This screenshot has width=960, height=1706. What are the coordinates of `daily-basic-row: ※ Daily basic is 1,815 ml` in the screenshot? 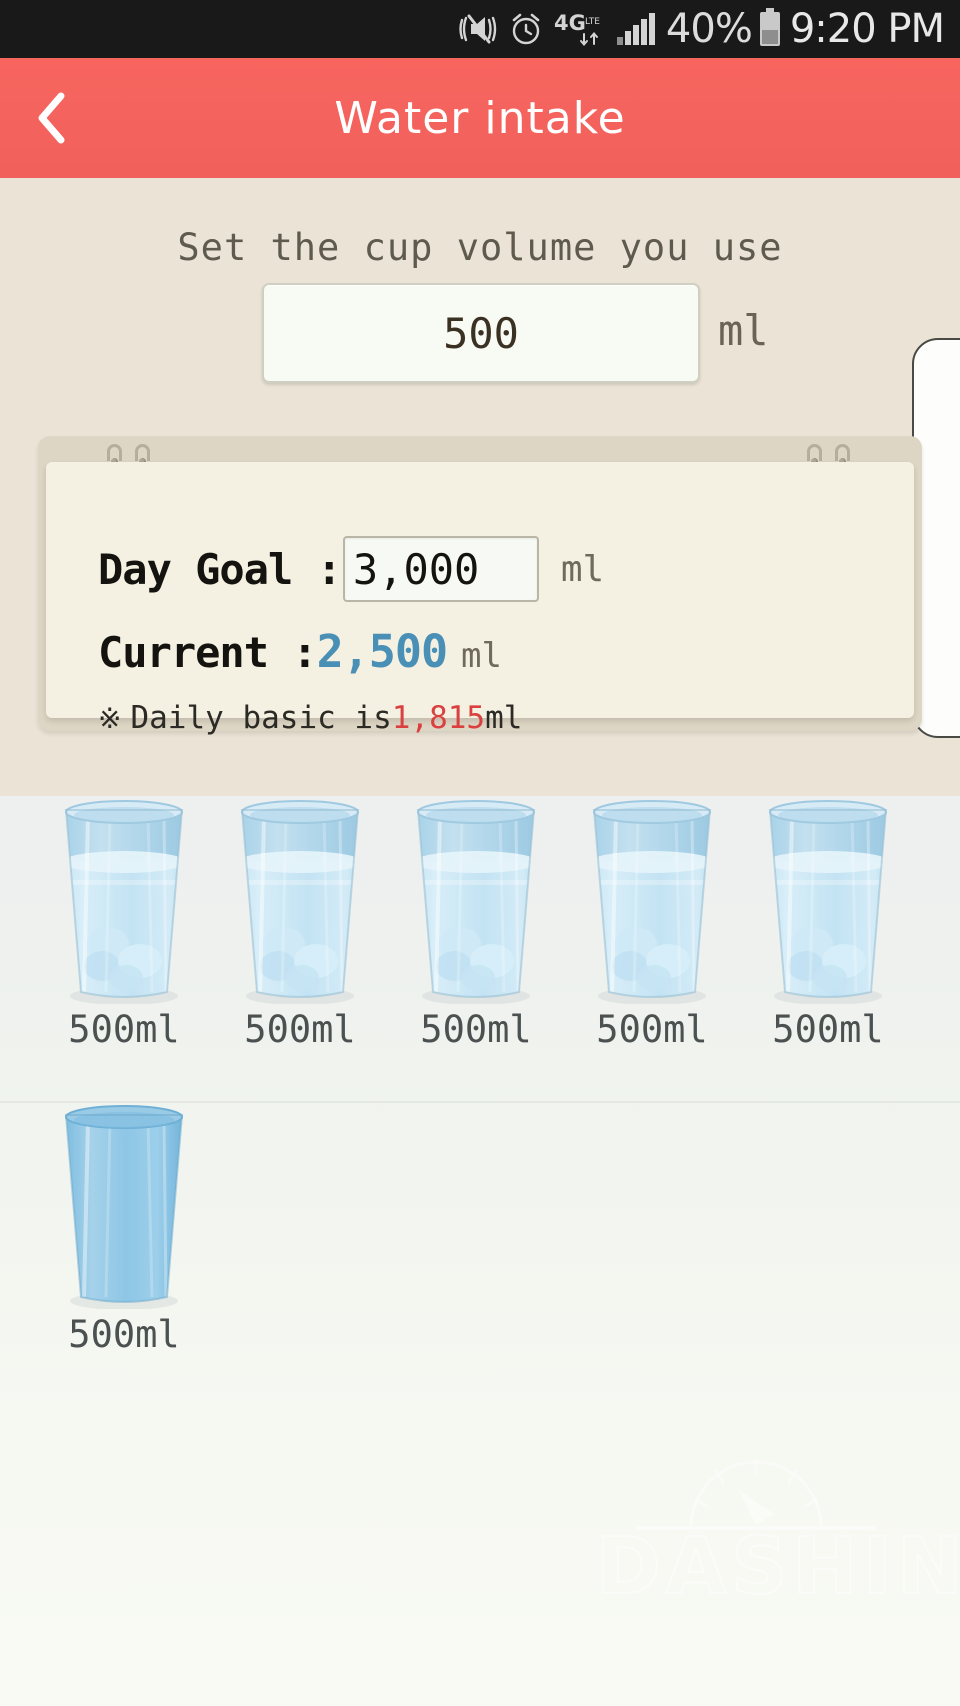 It's located at (310, 718).